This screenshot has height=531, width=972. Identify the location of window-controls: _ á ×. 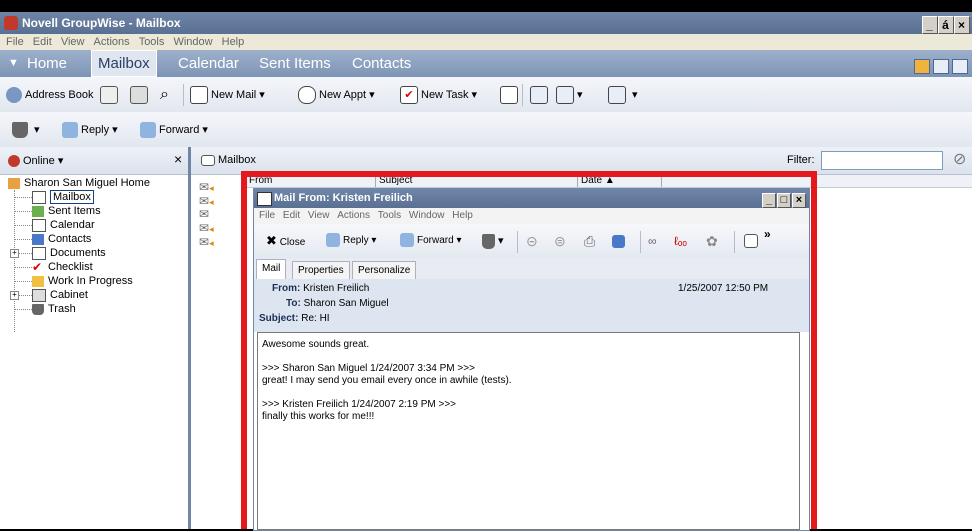
(946, 25).